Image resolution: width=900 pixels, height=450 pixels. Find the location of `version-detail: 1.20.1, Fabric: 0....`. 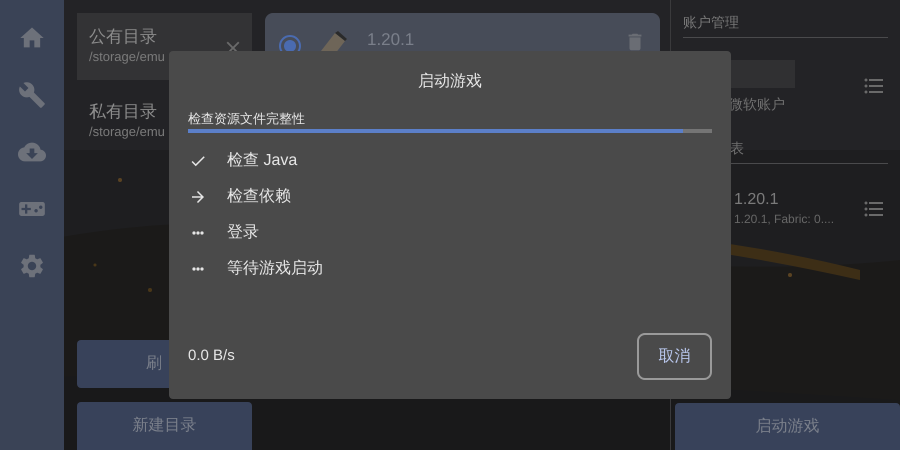

version-detail: 1.20.1, Fabric: 0.... is located at coordinates (784, 219).